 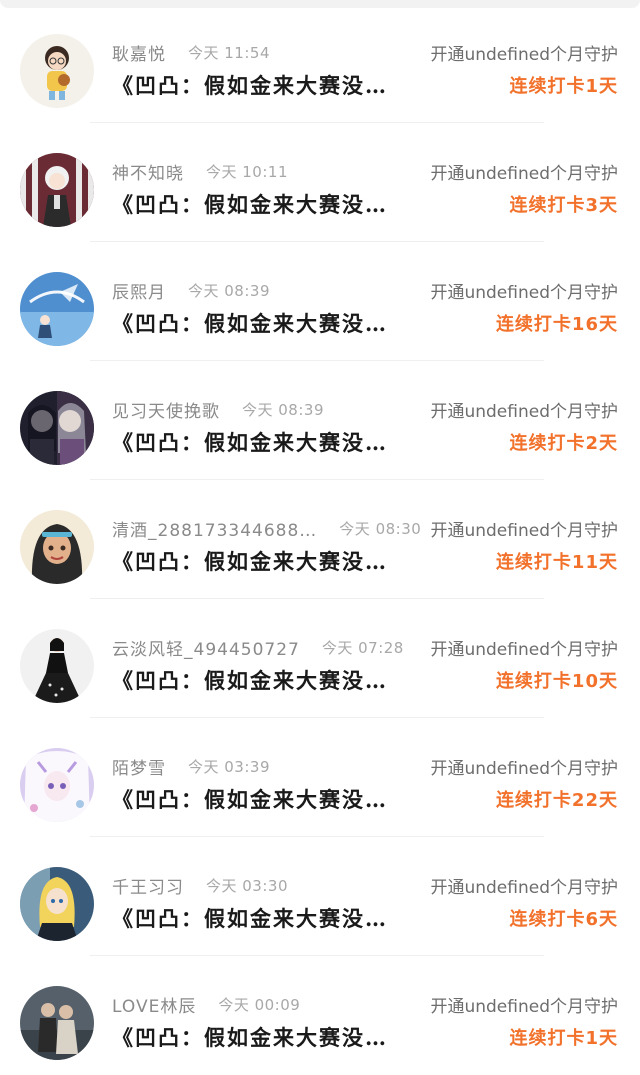 I want to click on anime-boy-avatar-icon, so click(x=57, y=190).